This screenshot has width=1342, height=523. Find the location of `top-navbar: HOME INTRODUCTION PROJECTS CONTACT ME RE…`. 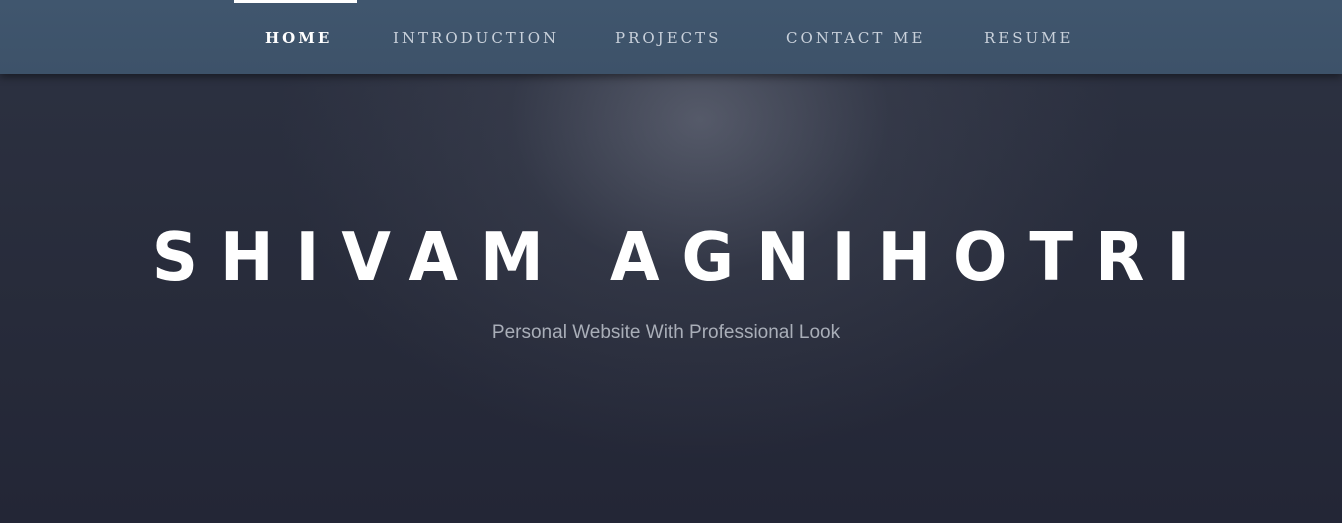

top-navbar: HOME INTRODUCTION PROJECTS CONTACT ME RE… is located at coordinates (671, 37).